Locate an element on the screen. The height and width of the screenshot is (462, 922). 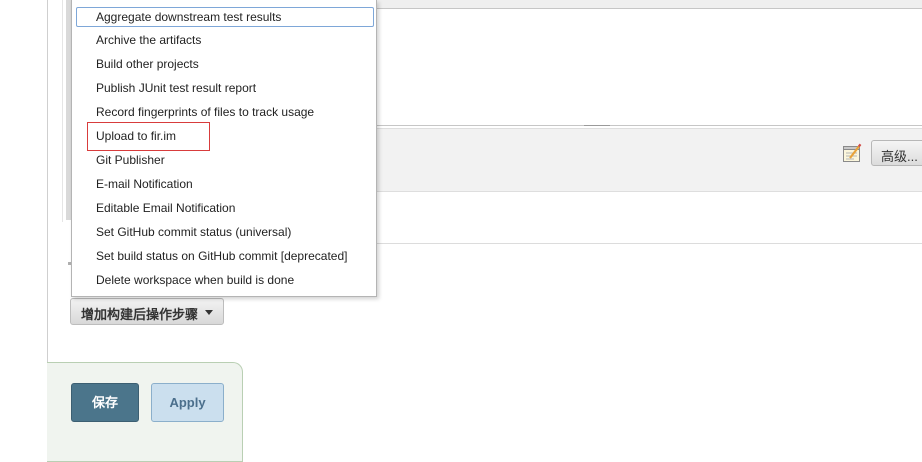
menu-item-upload-fir-im: Upload to fir.im is located at coordinates (231, 137).